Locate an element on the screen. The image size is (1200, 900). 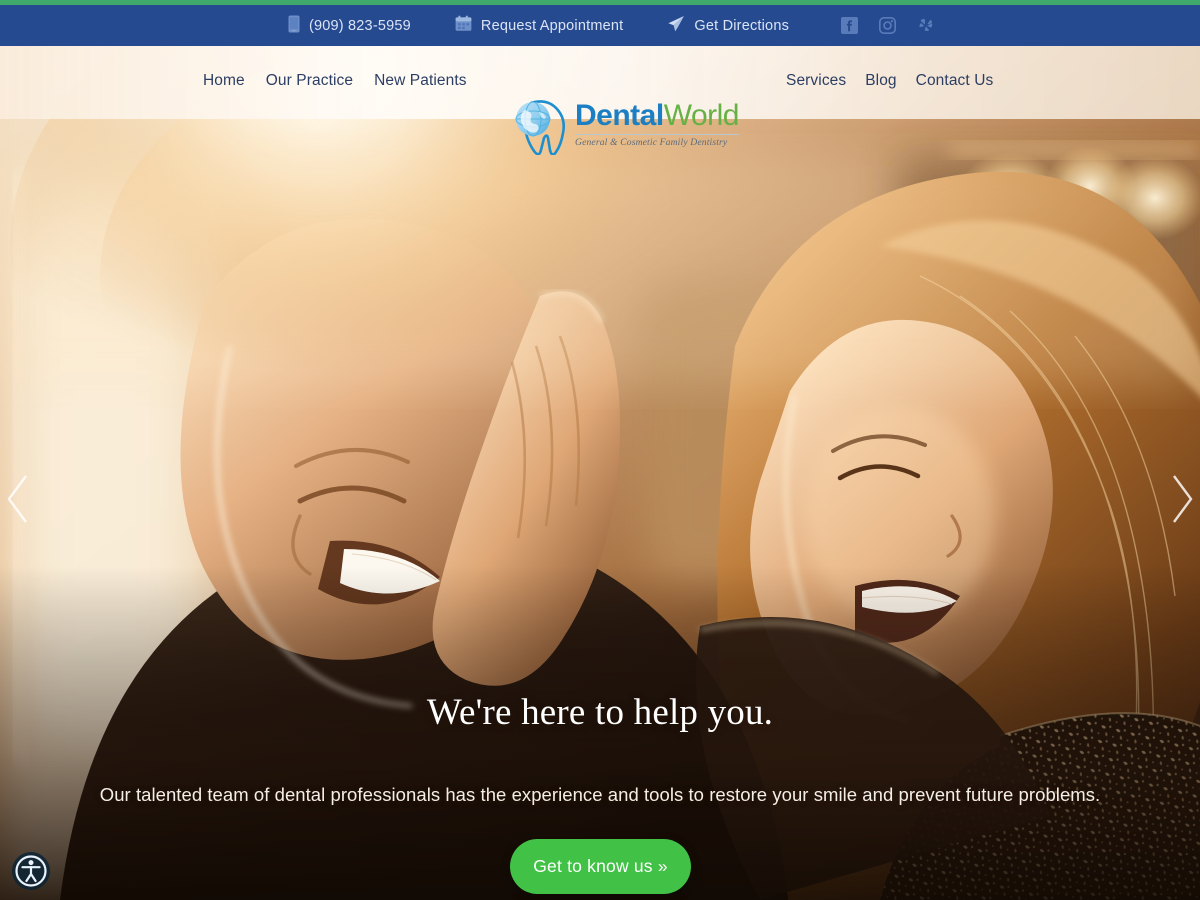
yelp-icon is located at coordinates (925, 25).